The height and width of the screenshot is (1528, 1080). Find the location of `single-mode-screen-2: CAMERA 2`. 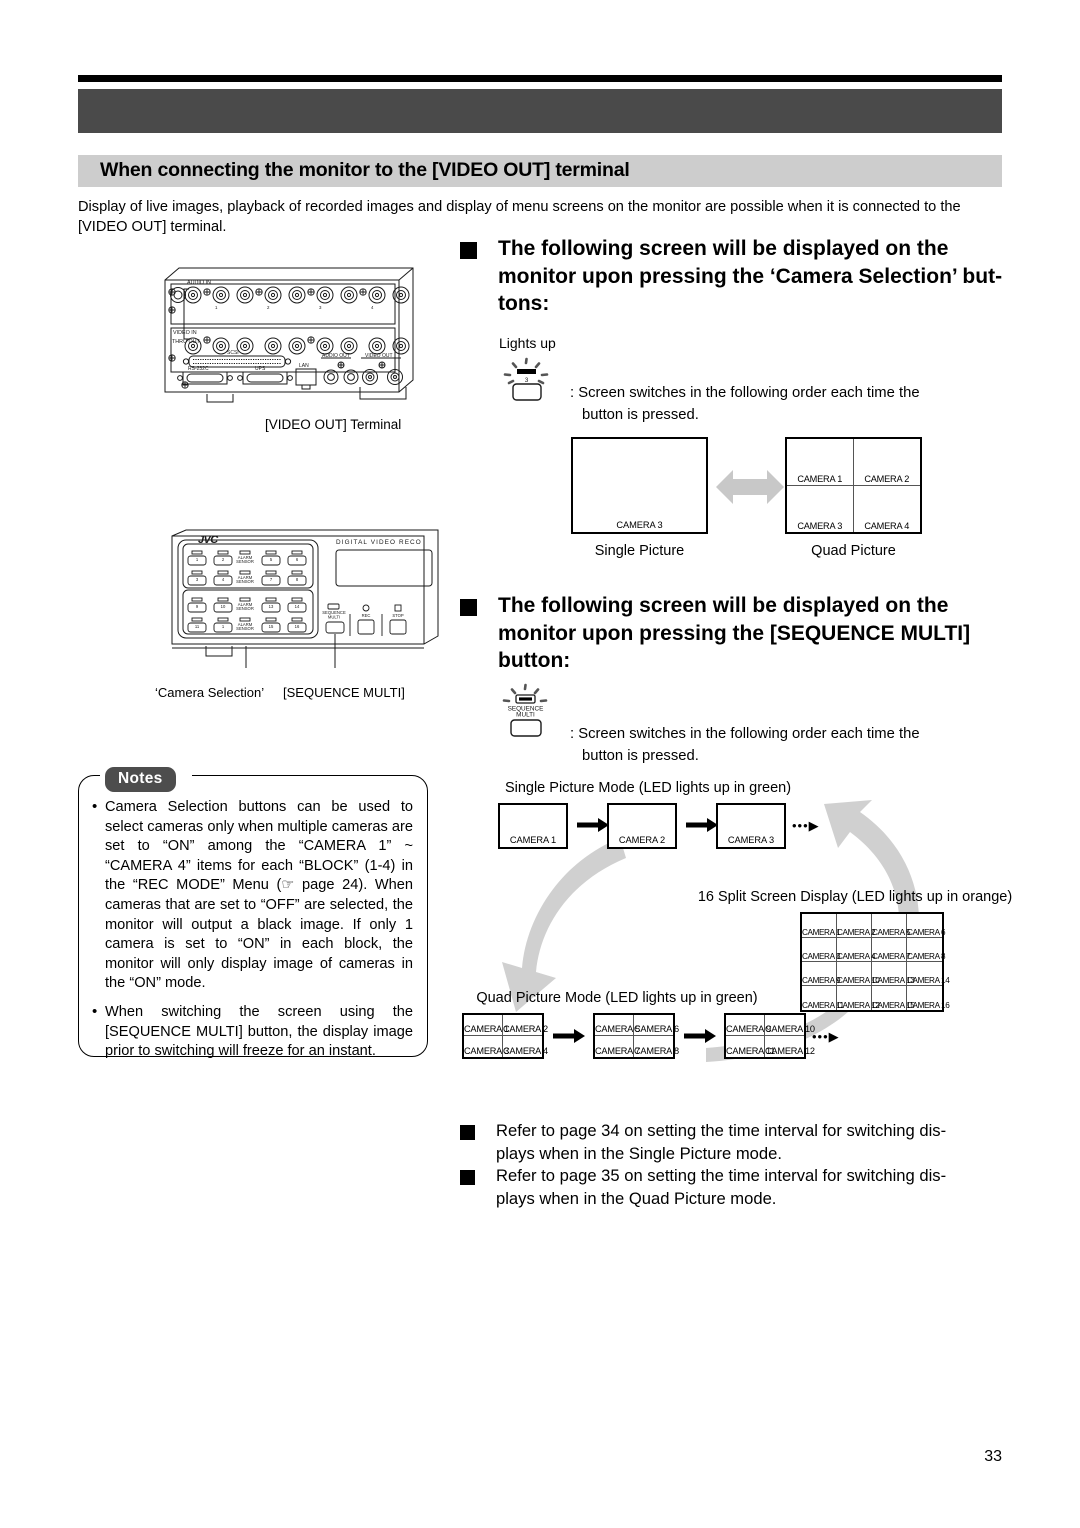

single-mode-screen-2: CAMERA 2 is located at coordinates (642, 826).